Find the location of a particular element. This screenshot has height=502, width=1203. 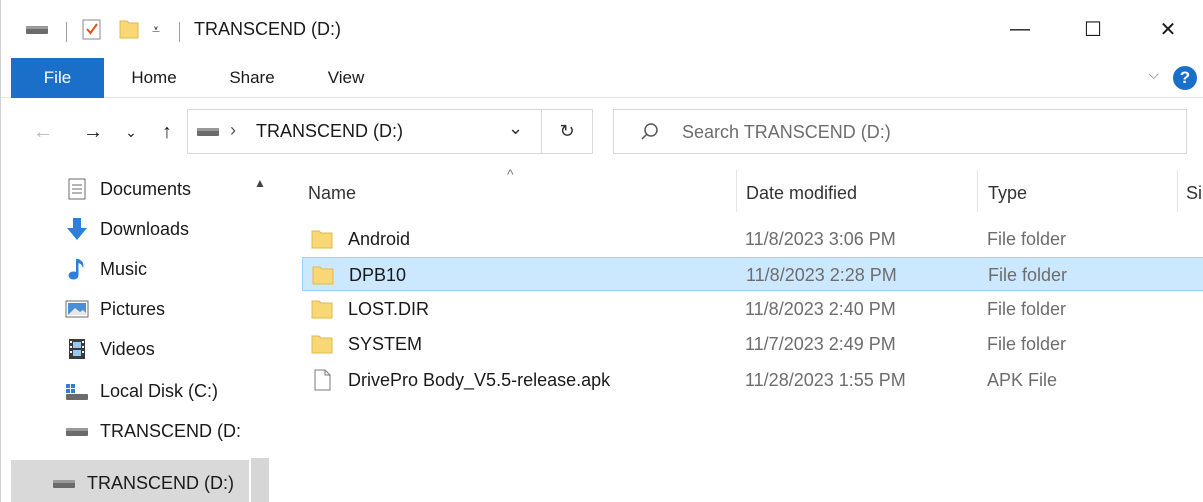

sidebar-item-label: Local Disk (C:) is located at coordinates (159, 390).